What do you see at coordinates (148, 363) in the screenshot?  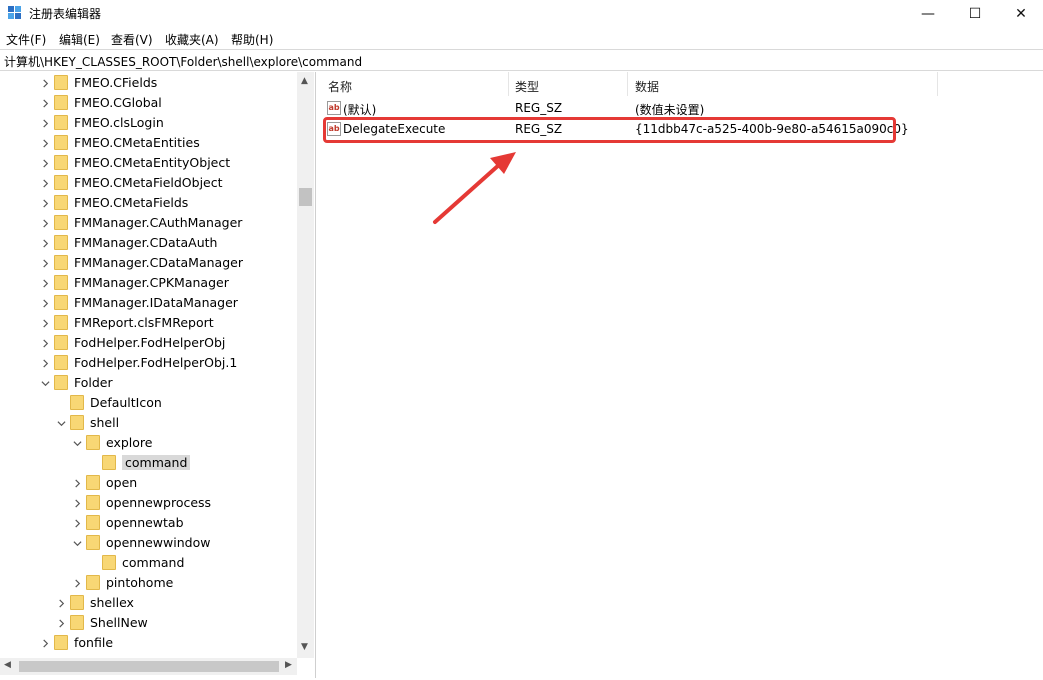 I see `tree-item: FodHelper.FodHelperObj.1` at bounding box center [148, 363].